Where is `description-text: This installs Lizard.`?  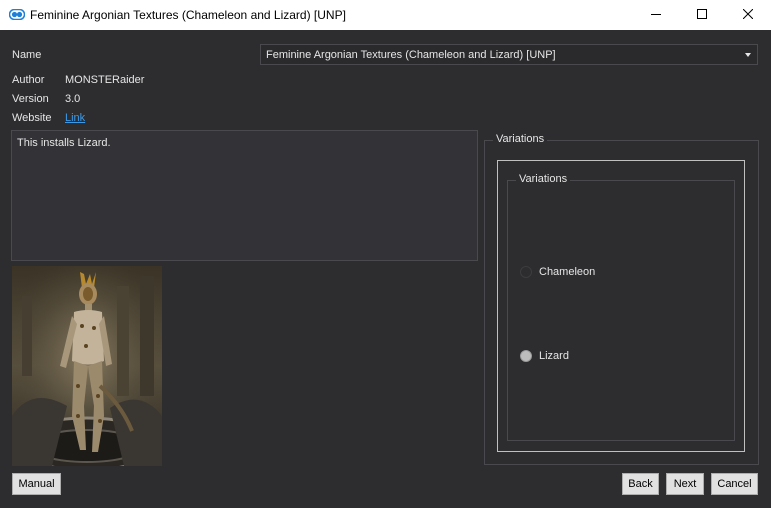 description-text: This installs Lizard. is located at coordinates (64, 143).